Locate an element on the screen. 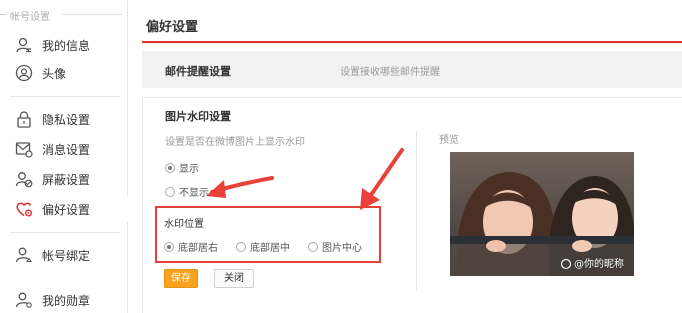  page-title: 偏好设置 is located at coordinates (172, 27).